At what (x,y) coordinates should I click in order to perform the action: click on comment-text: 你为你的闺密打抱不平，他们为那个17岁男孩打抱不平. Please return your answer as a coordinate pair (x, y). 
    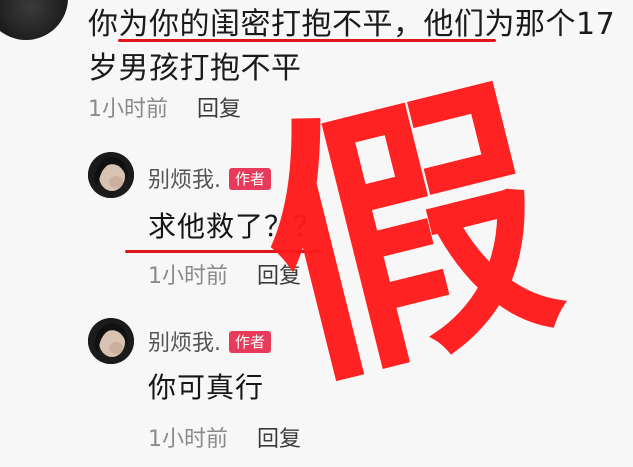
    Looking at the image, I should click on (352, 46).